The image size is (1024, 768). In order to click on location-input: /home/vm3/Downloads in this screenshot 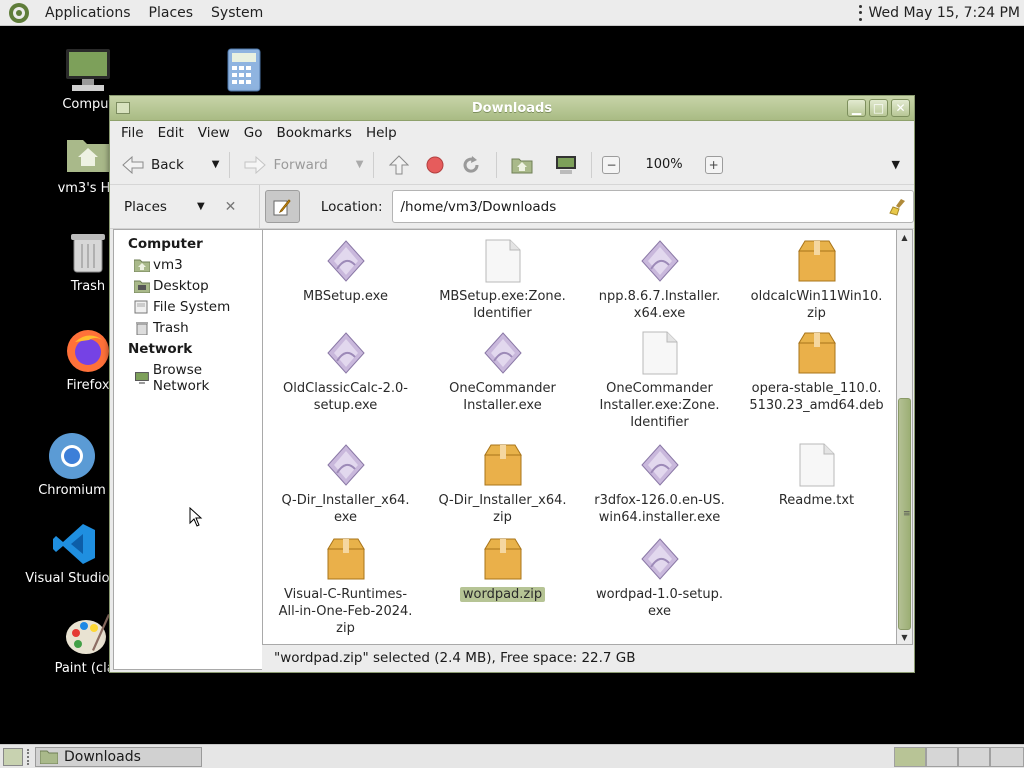, I will do `click(652, 206)`.